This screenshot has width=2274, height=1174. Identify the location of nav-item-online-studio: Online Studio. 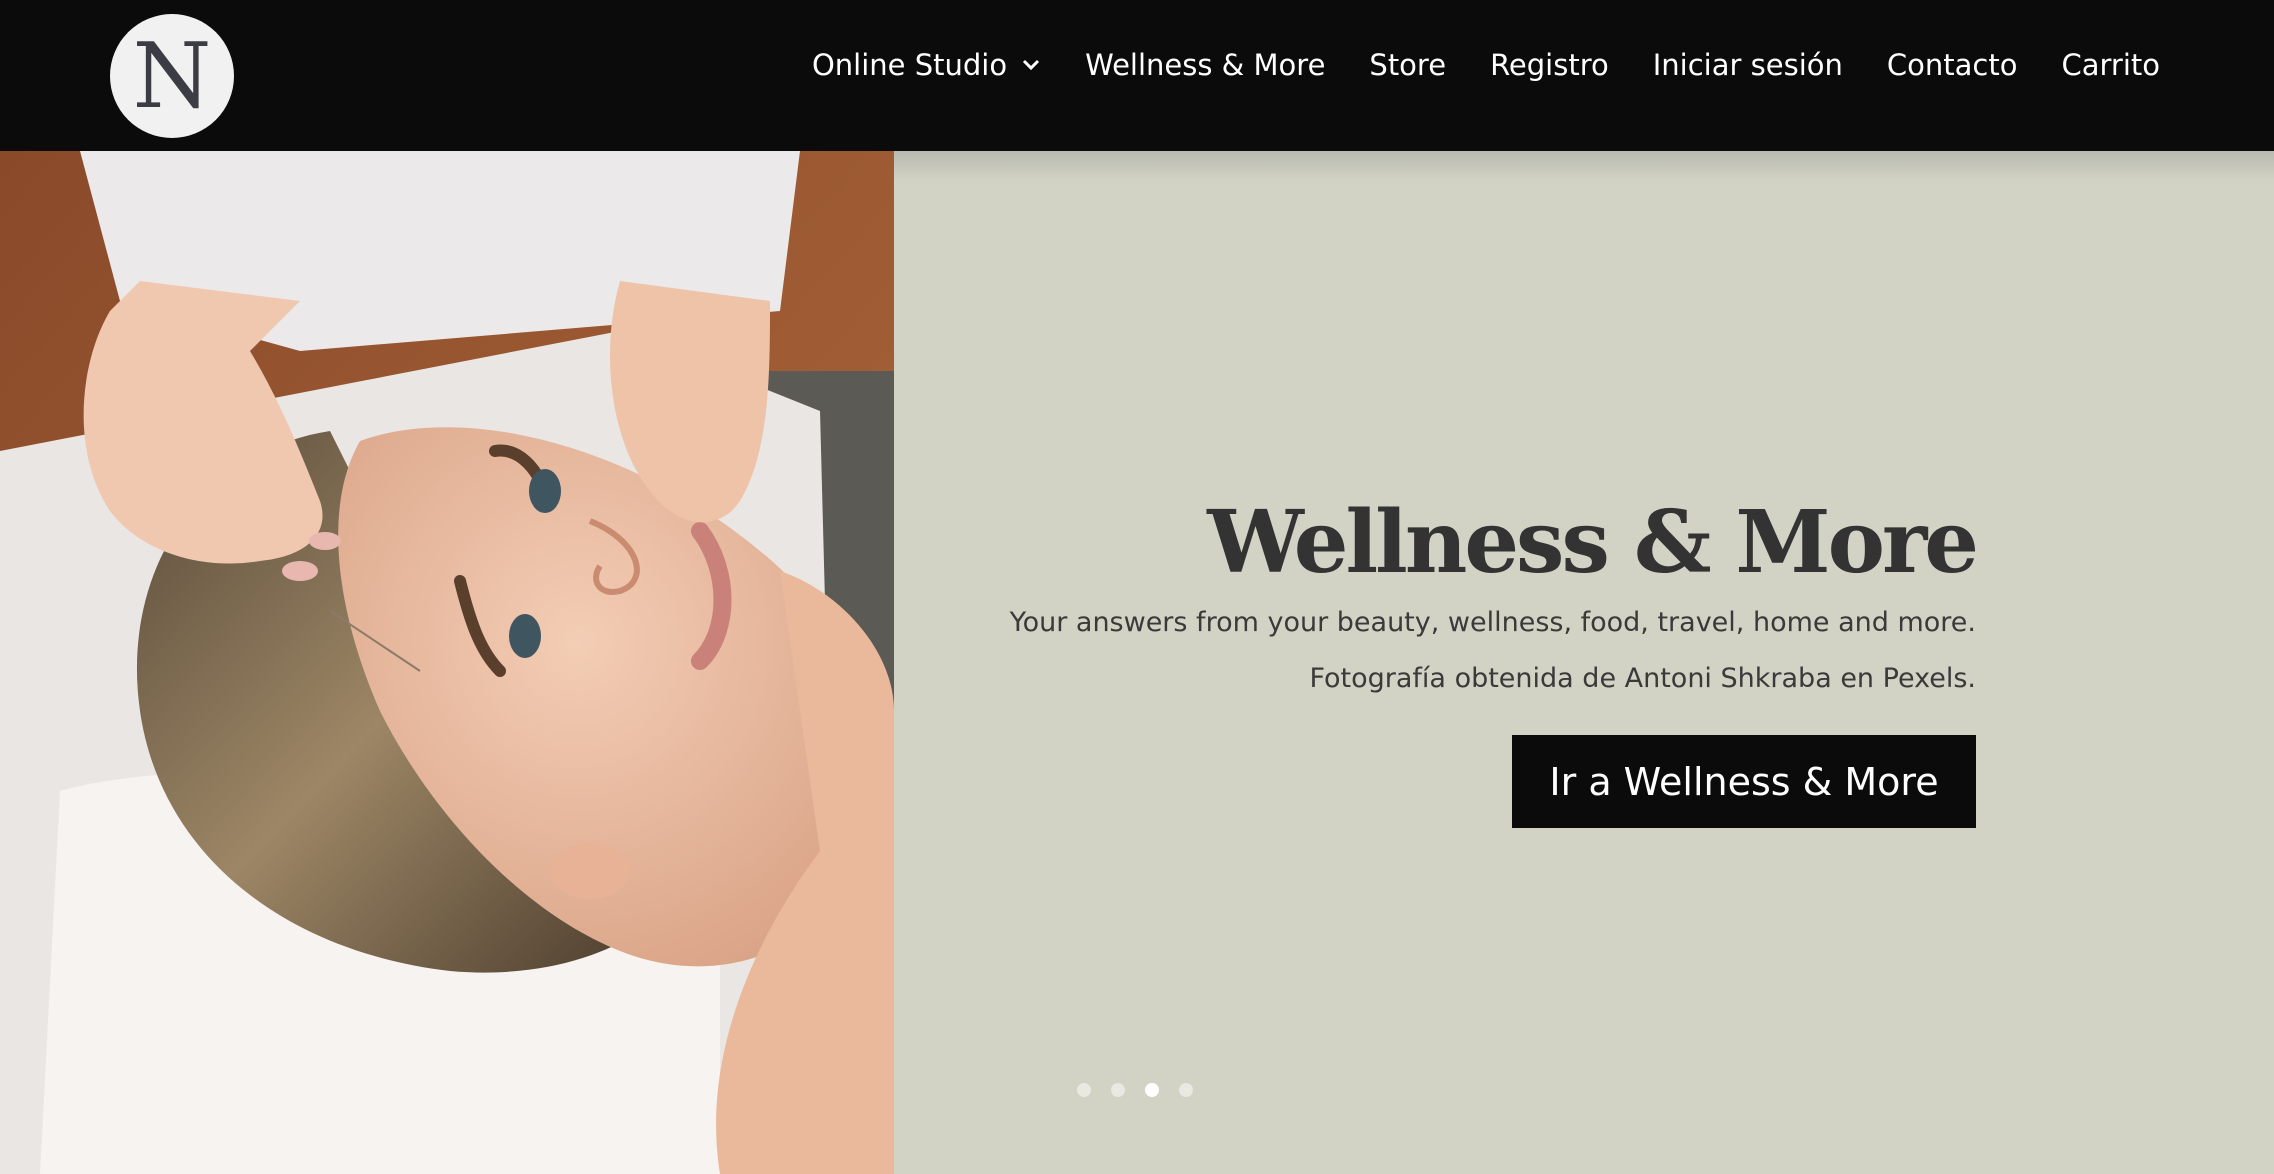
(926, 65).